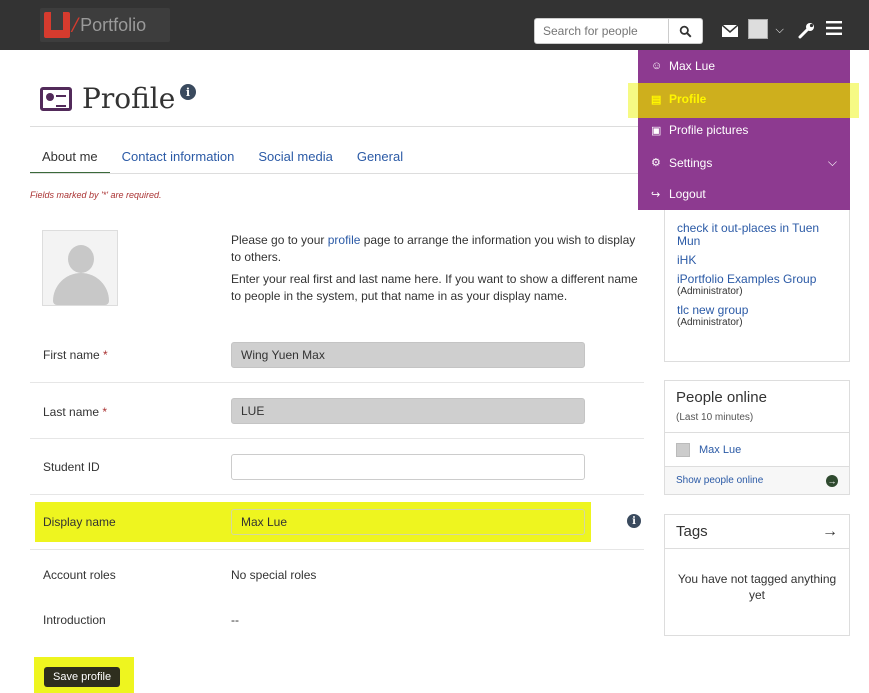  What do you see at coordinates (344, 240) in the screenshot?
I see `profile-link: profile` at bounding box center [344, 240].